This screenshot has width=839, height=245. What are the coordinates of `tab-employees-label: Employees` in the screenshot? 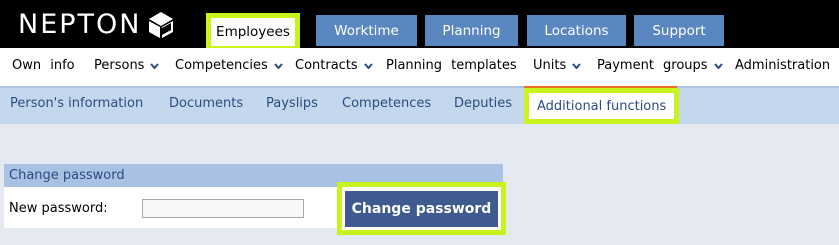 It's located at (253, 32).